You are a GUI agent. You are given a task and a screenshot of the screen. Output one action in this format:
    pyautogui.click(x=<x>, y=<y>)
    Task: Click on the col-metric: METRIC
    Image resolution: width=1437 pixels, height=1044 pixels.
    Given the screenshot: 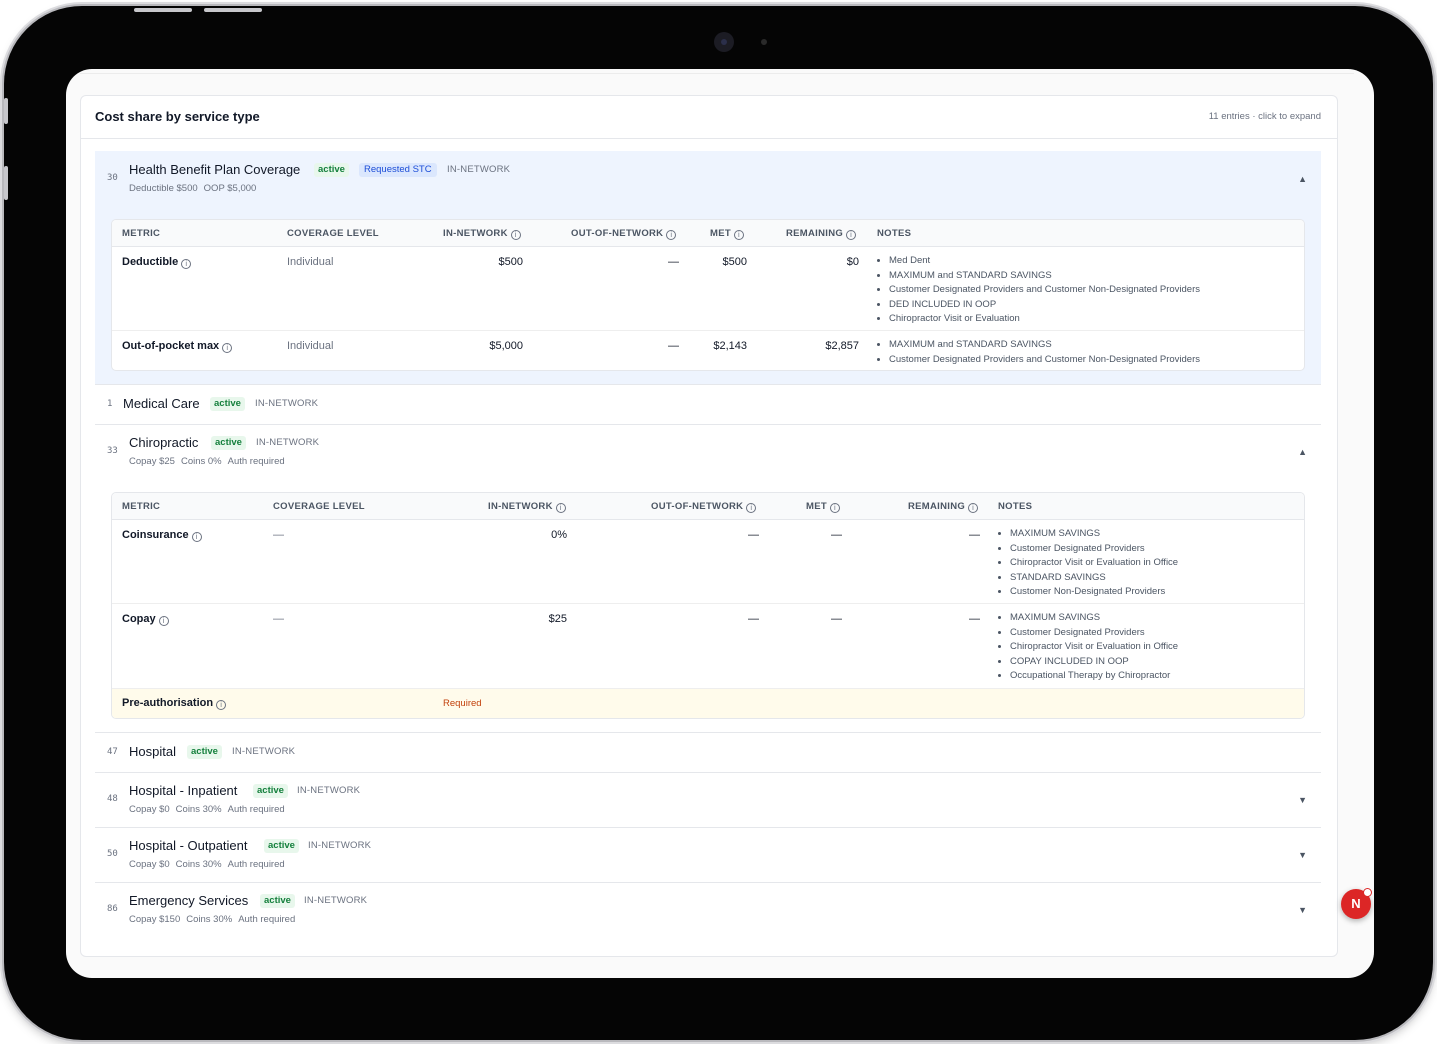 What is the action you would take?
    pyautogui.click(x=141, y=506)
    